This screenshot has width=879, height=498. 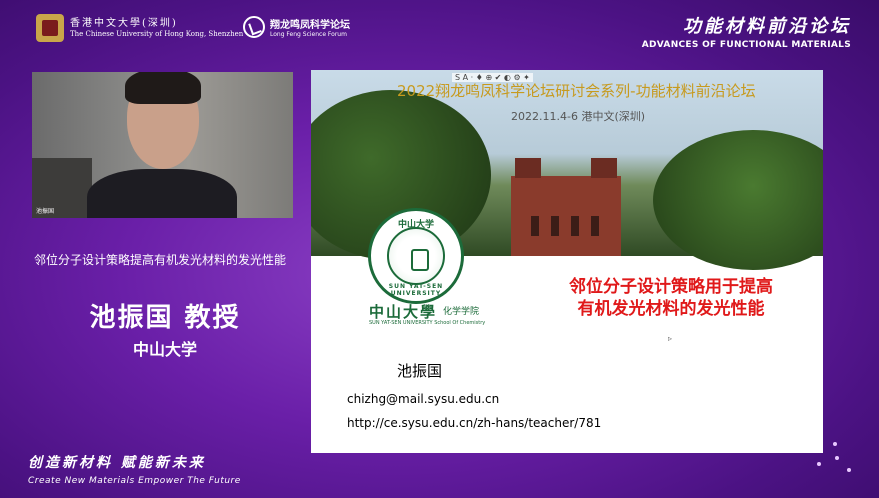 I want to click on seal-text-bottom: SUN YAT-SEN UNIVERSITY, so click(x=416, y=290).